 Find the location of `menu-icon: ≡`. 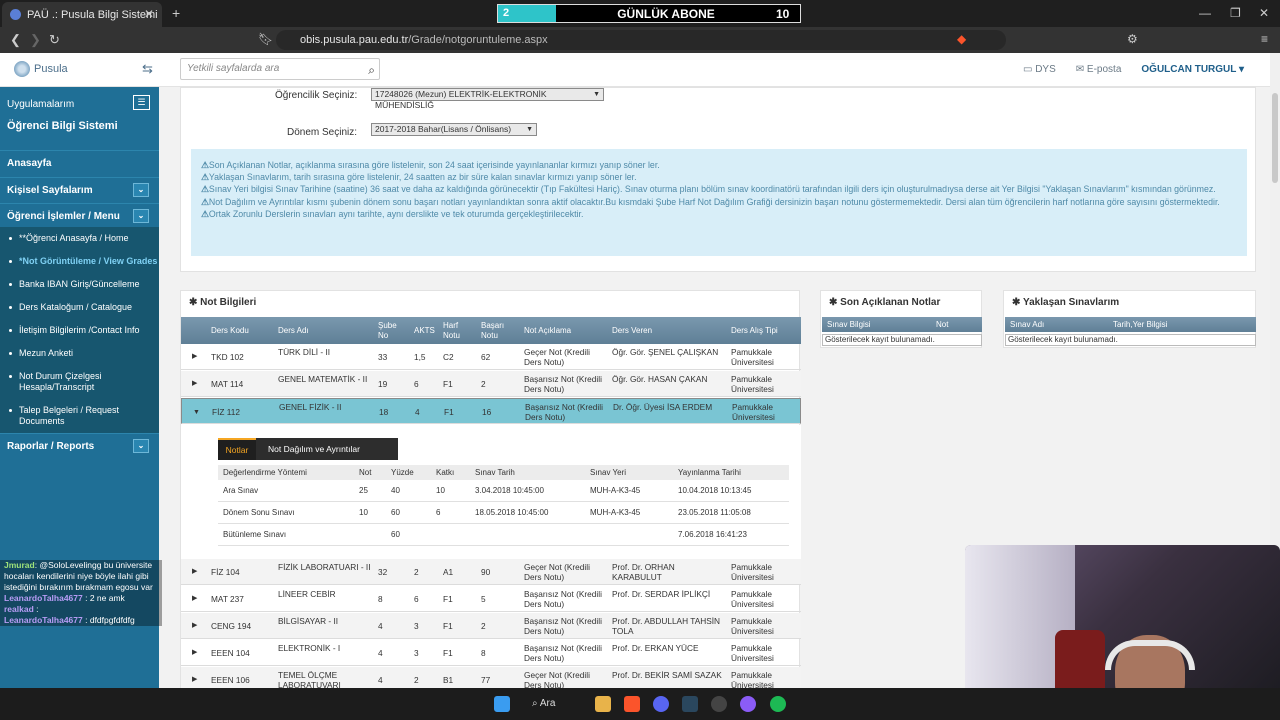

menu-icon: ≡ is located at coordinates (1264, 39).